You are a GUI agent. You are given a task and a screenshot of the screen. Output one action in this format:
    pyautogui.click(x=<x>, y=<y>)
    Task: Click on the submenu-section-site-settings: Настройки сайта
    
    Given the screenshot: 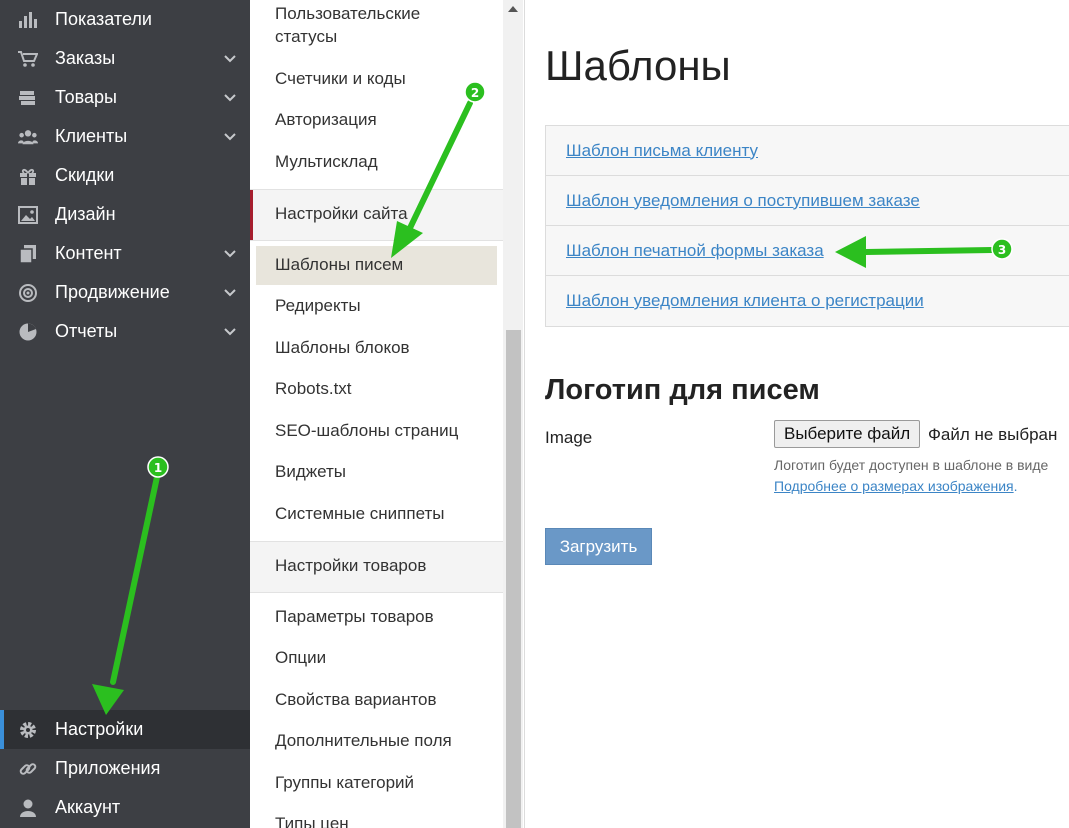 What is the action you would take?
    pyautogui.click(x=376, y=215)
    